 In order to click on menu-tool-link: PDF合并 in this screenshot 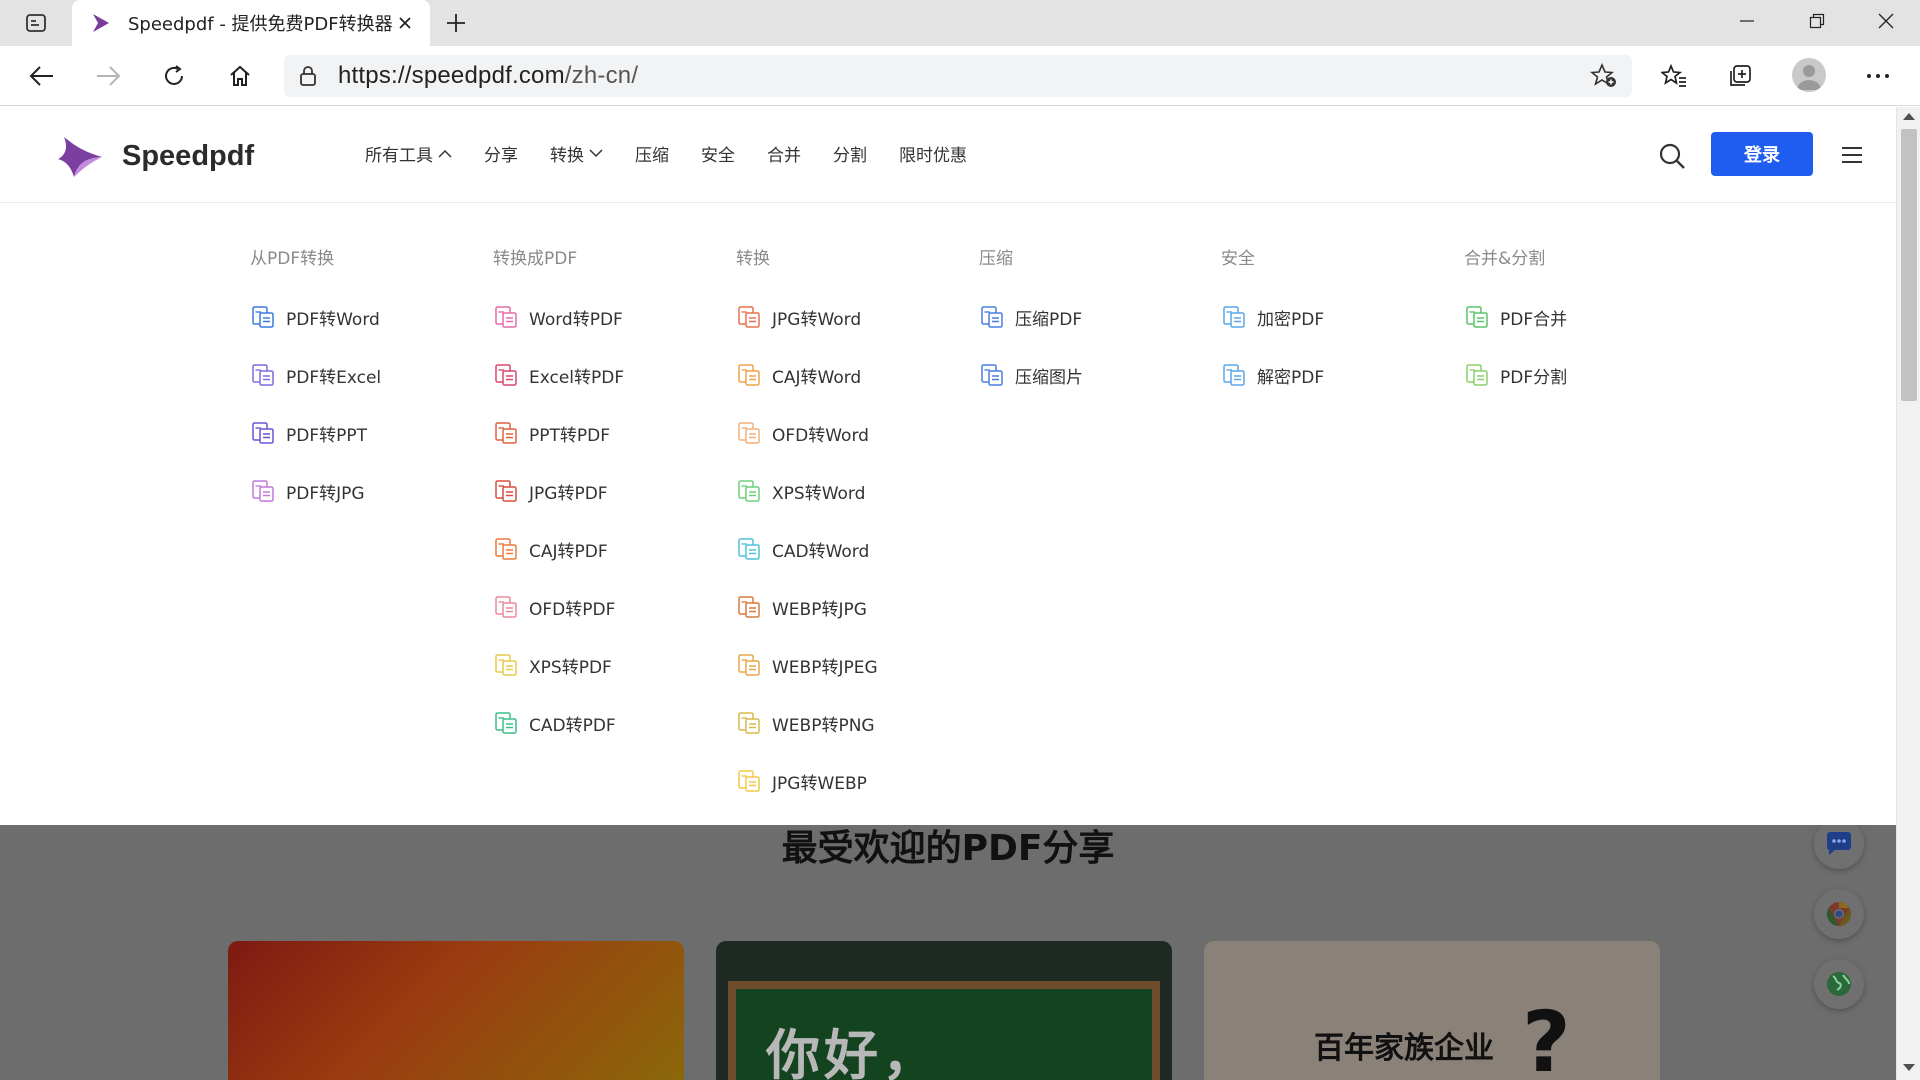, I will do `click(1574, 317)`.